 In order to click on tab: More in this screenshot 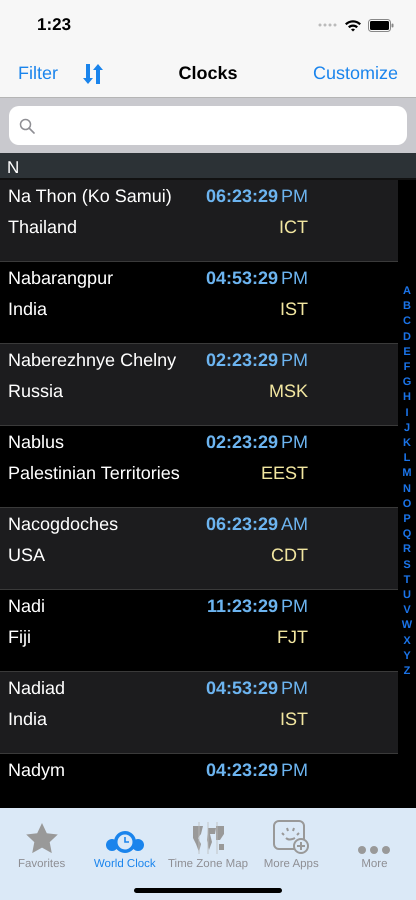, I will do `click(374, 839)`.